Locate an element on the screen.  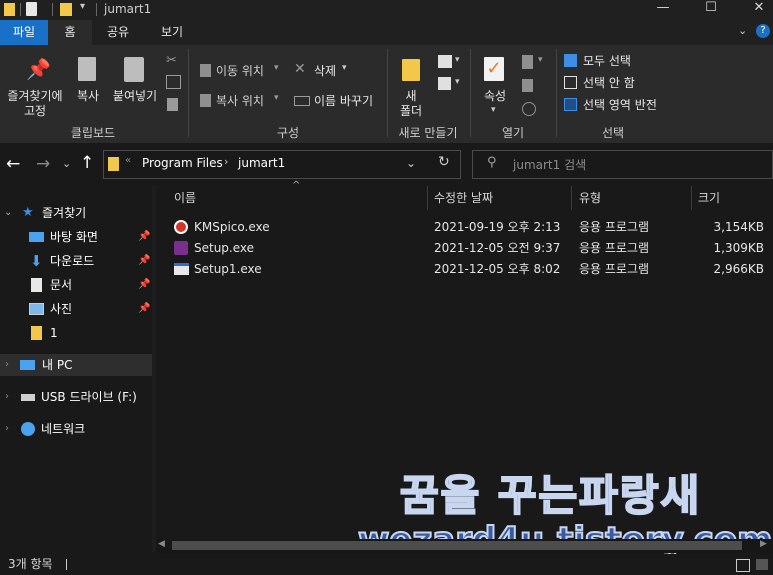
horizontal-scrollbar: ◀ ▶ is located at coordinates (464, 546).